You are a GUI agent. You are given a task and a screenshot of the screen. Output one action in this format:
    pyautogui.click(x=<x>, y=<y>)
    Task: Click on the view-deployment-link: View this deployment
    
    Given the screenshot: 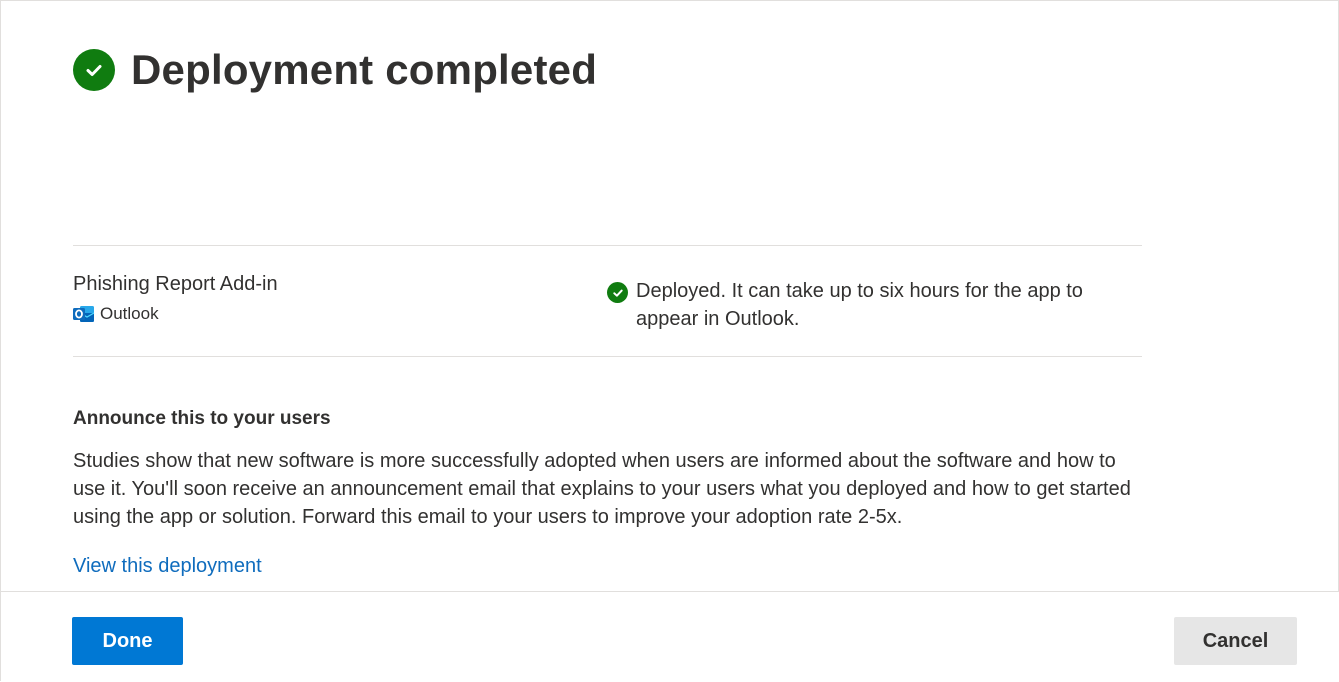 What is the action you would take?
    pyautogui.click(x=167, y=566)
    